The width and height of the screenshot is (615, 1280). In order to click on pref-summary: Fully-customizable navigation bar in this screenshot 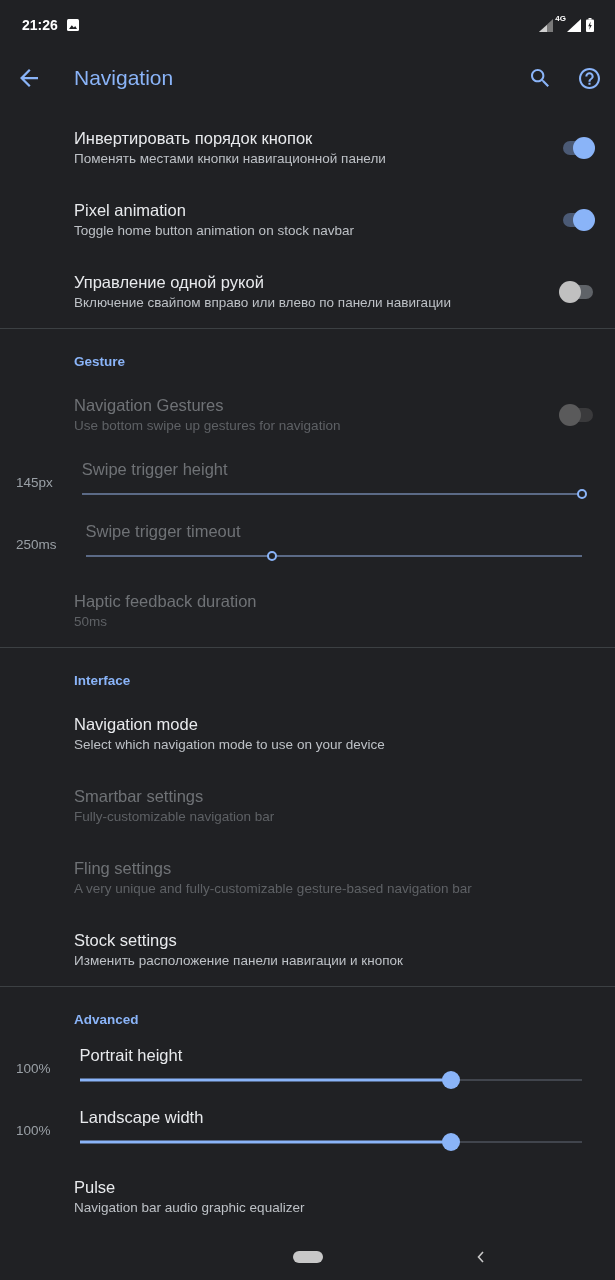, I will do `click(174, 817)`.